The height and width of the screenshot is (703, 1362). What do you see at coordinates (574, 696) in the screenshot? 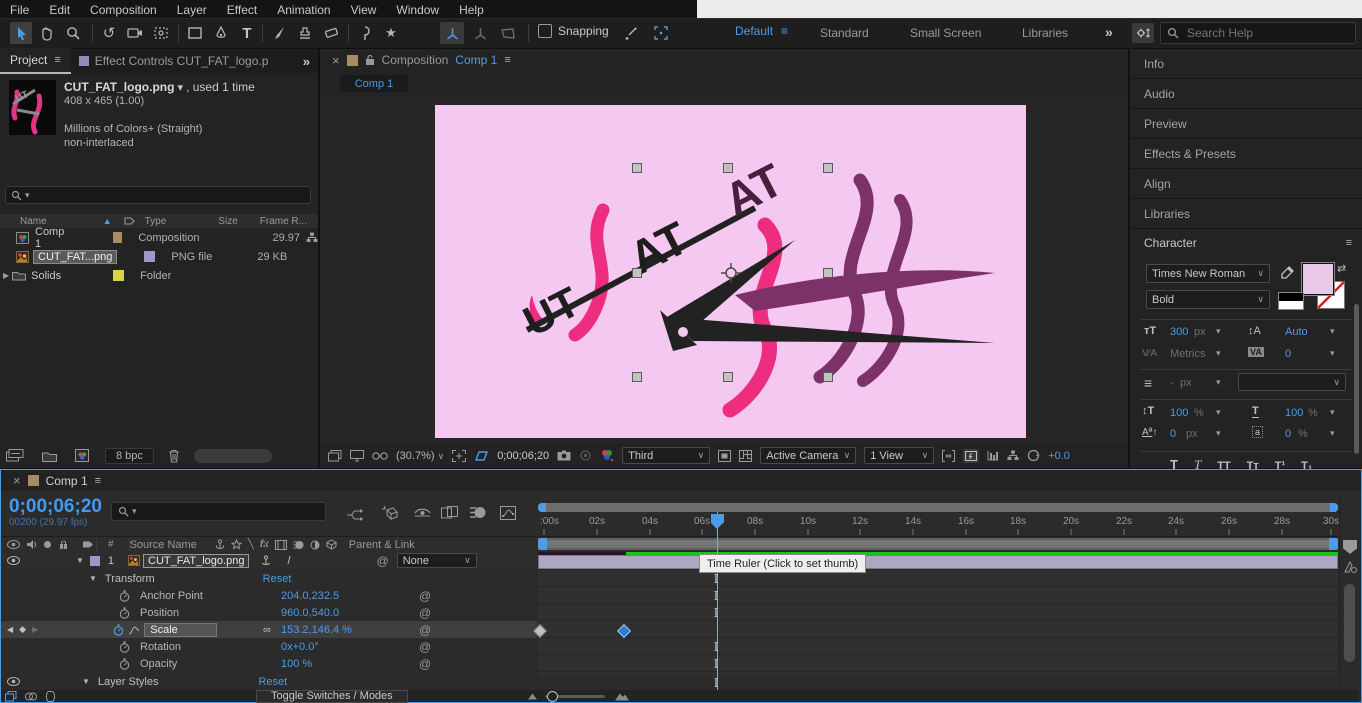
I see `timeline-zoom-slider` at bounding box center [574, 696].